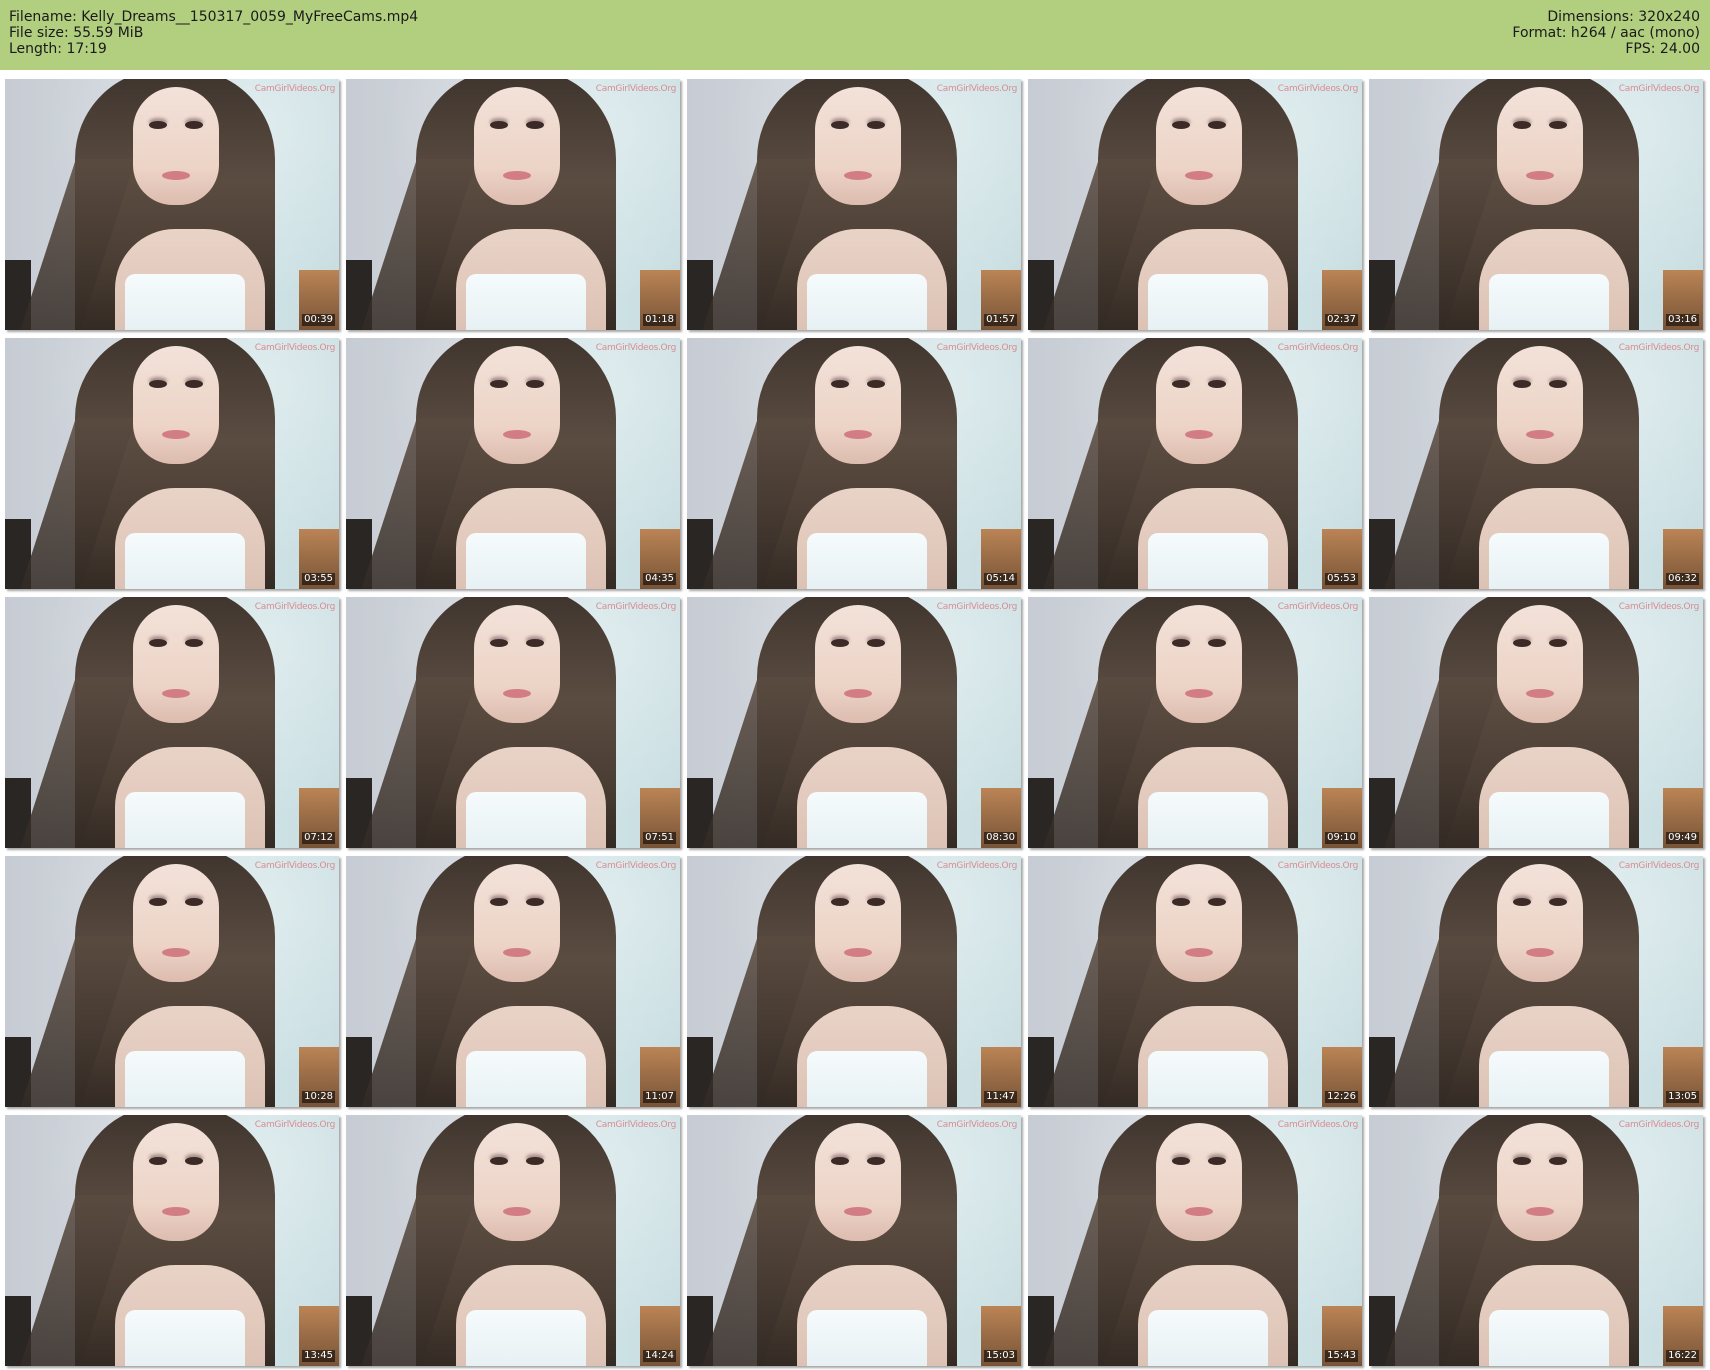  Describe the element at coordinates (854, 981) in the screenshot. I see `video-thumbnail: CamGirlVideos.Org 11:47` at that location.